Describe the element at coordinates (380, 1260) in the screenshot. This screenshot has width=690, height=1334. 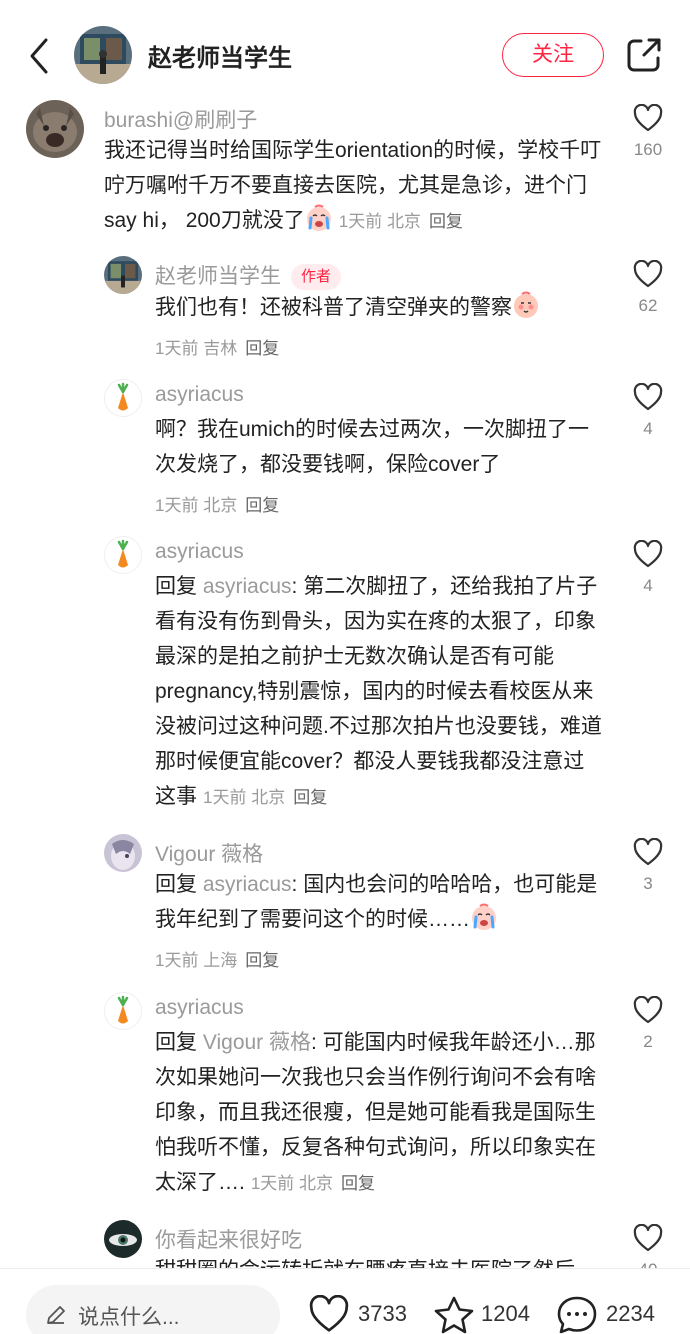
I see `comment-text: 甜甜圈的命运转折就在腰疼直接去医院了然后` at that location.